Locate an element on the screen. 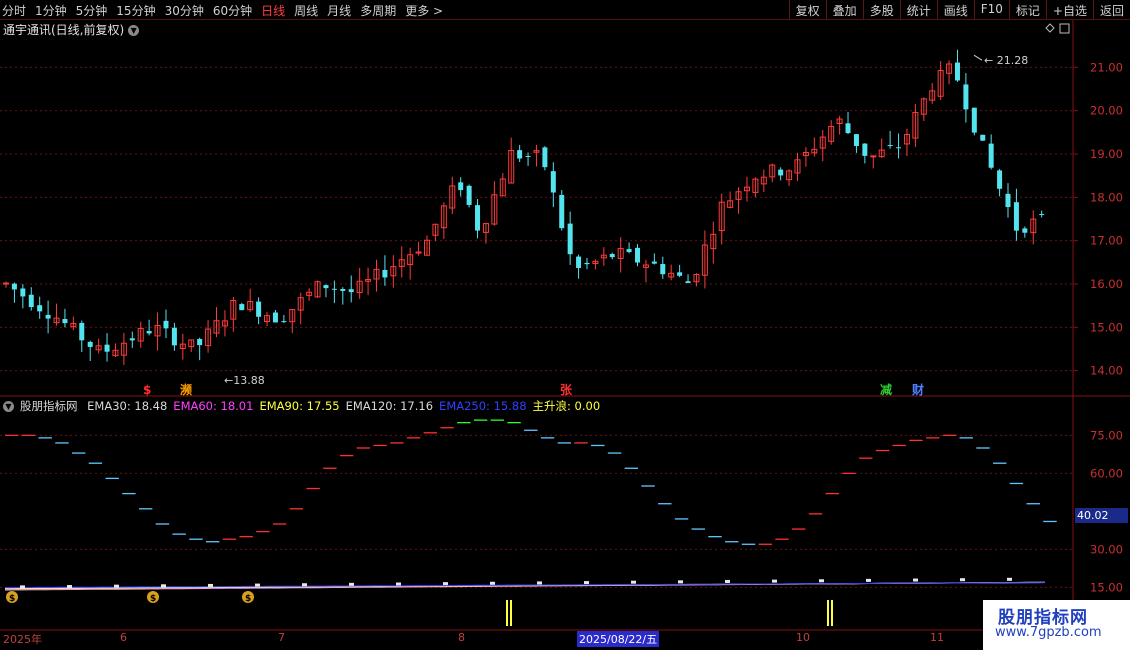 Image resolution: width=1130 pixels, height=650 pixels. diamond-icon is located at coordinates (1050, 28).